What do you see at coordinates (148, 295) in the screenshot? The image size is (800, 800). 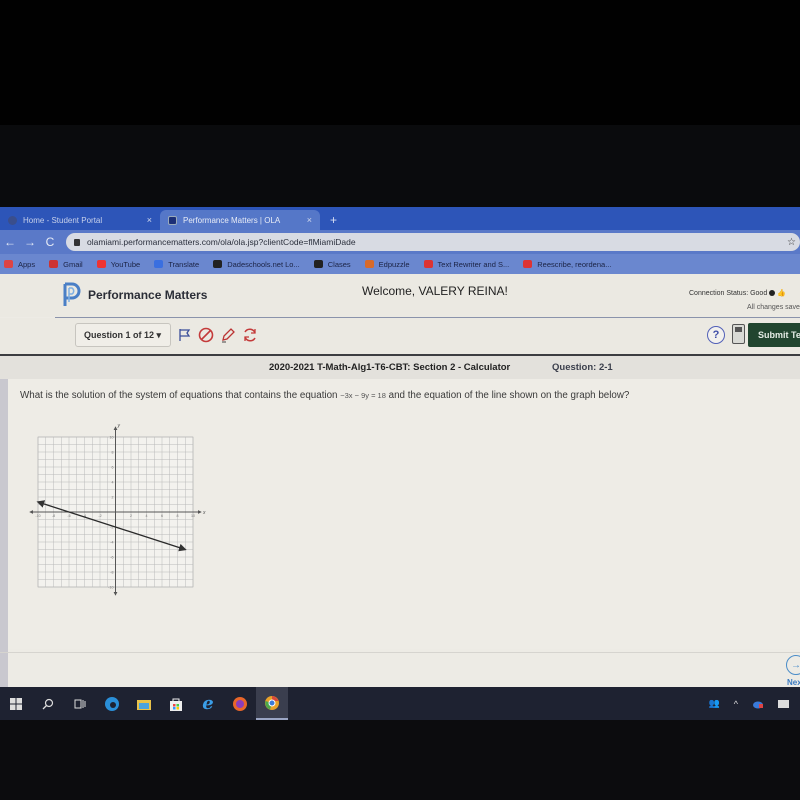 I see `brand-name: Performance Matters` at bounding box center [148, 295].